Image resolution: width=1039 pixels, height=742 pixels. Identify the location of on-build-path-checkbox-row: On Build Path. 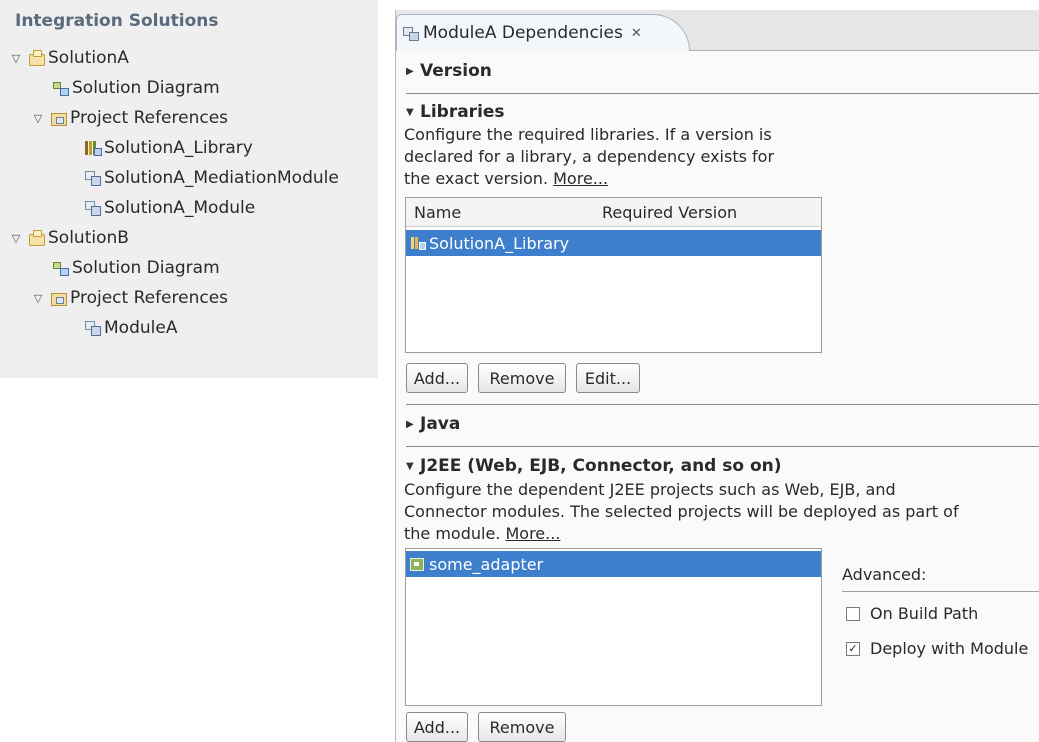
(912, 613).